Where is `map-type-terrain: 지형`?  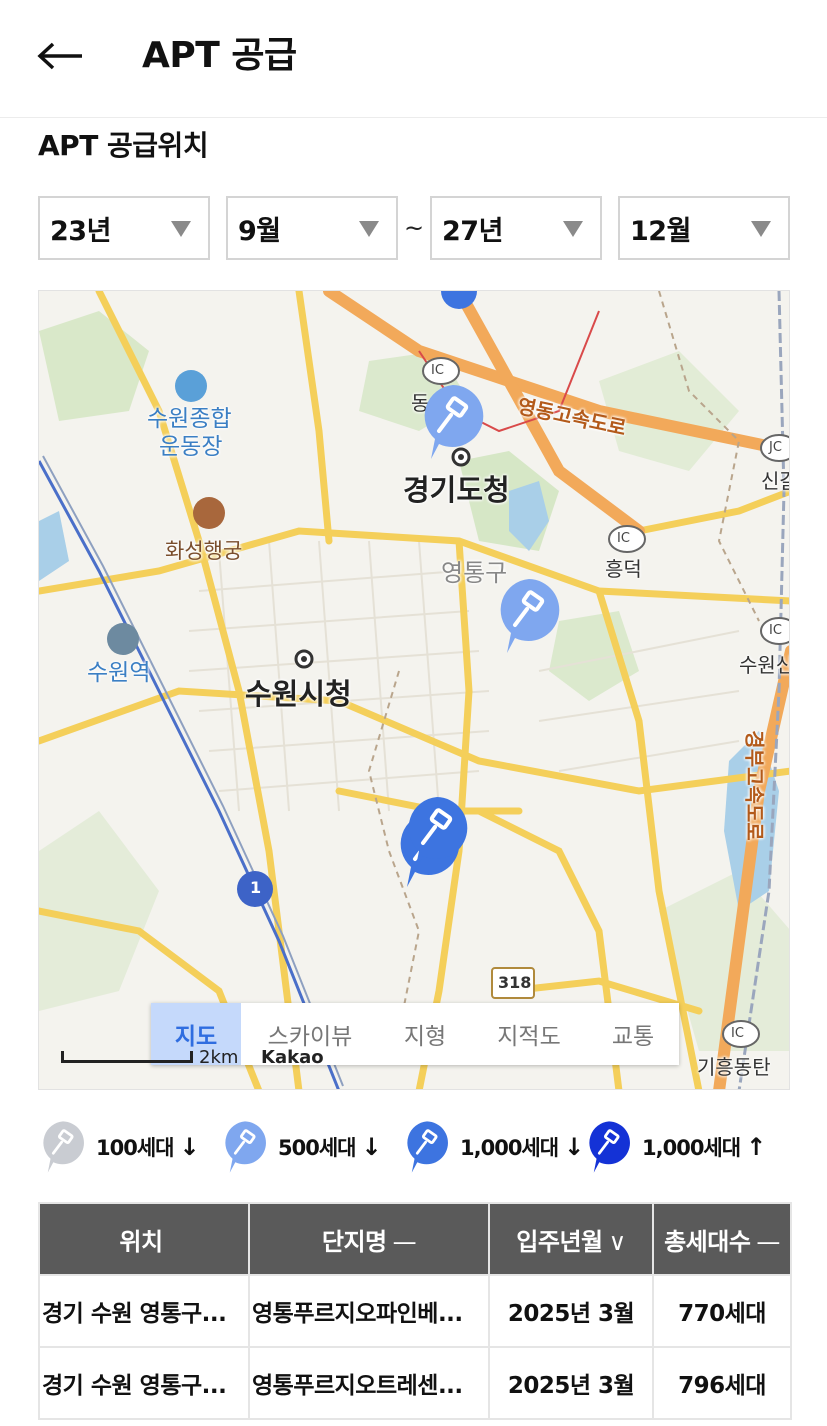
map-type-terrain: 지형 is located at coordinates (425, 1034).